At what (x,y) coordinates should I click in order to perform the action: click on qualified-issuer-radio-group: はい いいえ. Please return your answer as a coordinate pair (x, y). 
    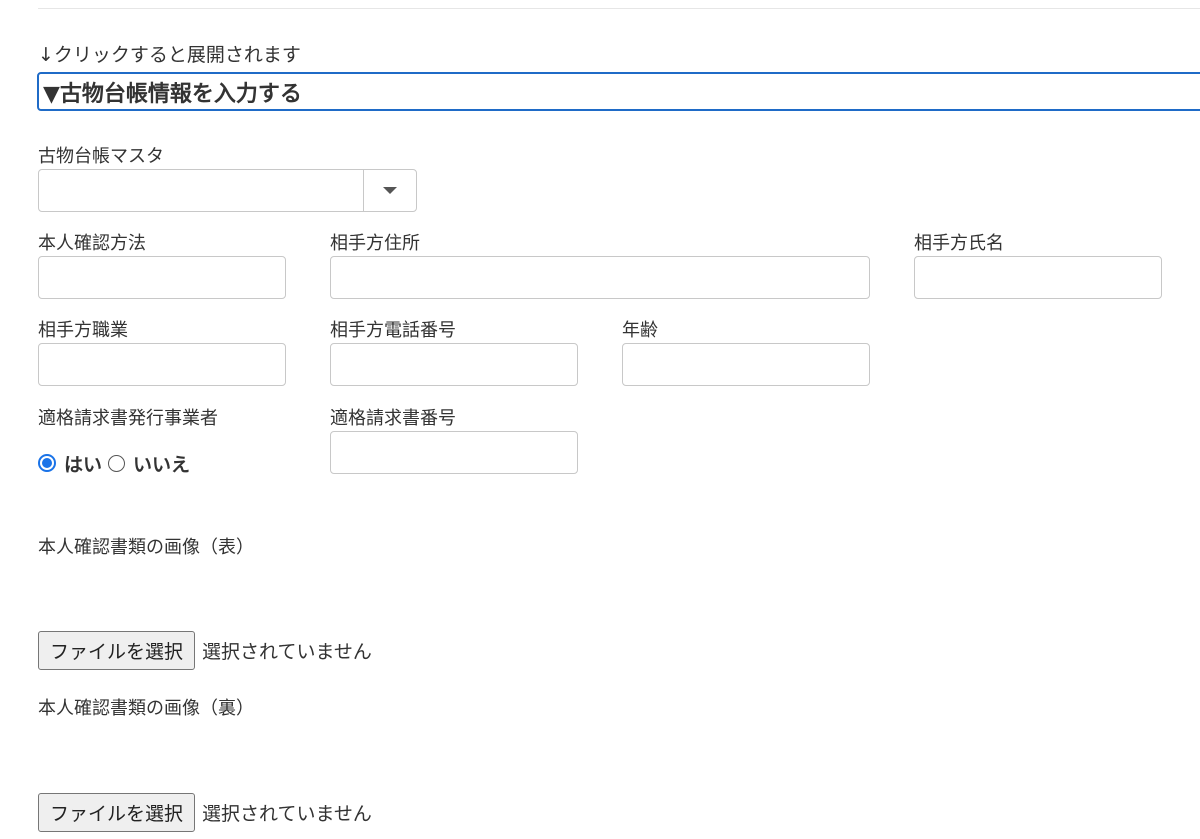
    Looking at the image, I should click on (117, 463).